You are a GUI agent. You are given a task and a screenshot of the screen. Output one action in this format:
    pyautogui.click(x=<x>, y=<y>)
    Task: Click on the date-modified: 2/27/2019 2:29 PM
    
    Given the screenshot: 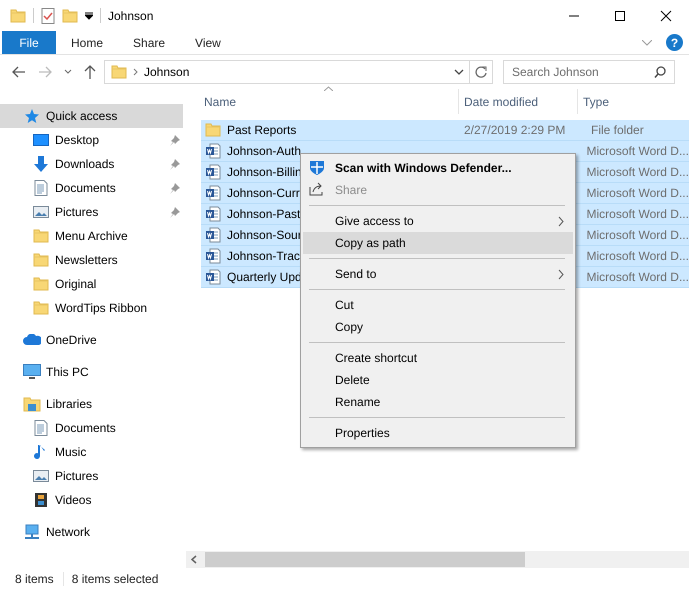 What is the action you would take?
    pyautogui.click(x=515, y=130)
    